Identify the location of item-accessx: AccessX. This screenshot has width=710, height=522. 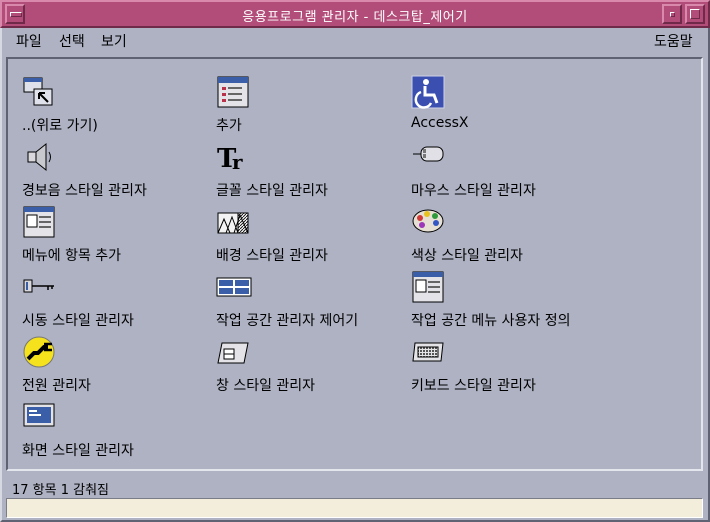
(506, 105).